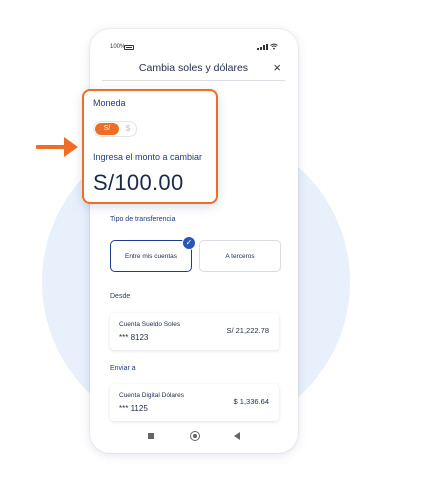 This screenshot has height=496, width=441. I want to click on back-icon, so click(237, 436).